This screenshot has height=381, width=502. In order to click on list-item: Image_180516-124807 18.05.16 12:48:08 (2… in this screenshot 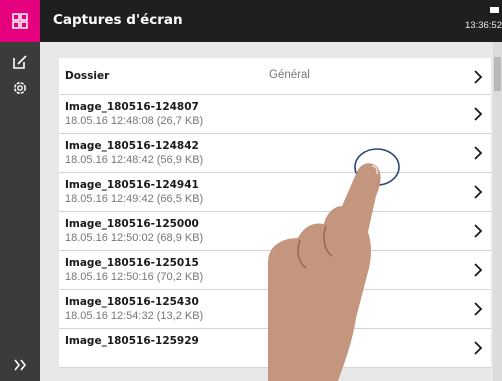, I will do `click(275, 114)`.